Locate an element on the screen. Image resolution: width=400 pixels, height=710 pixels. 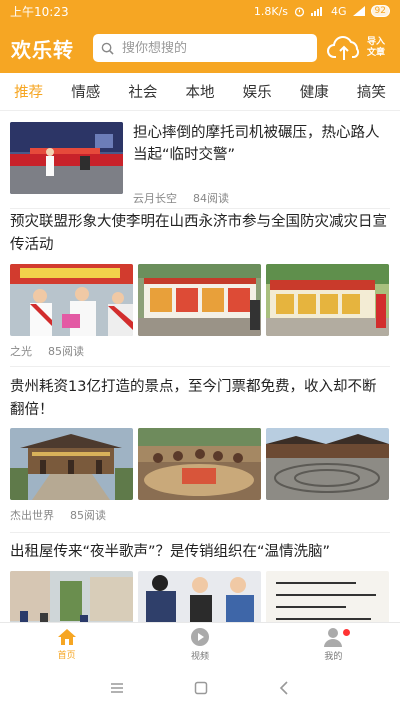
profile-icon is located at coordinates (333, 637).